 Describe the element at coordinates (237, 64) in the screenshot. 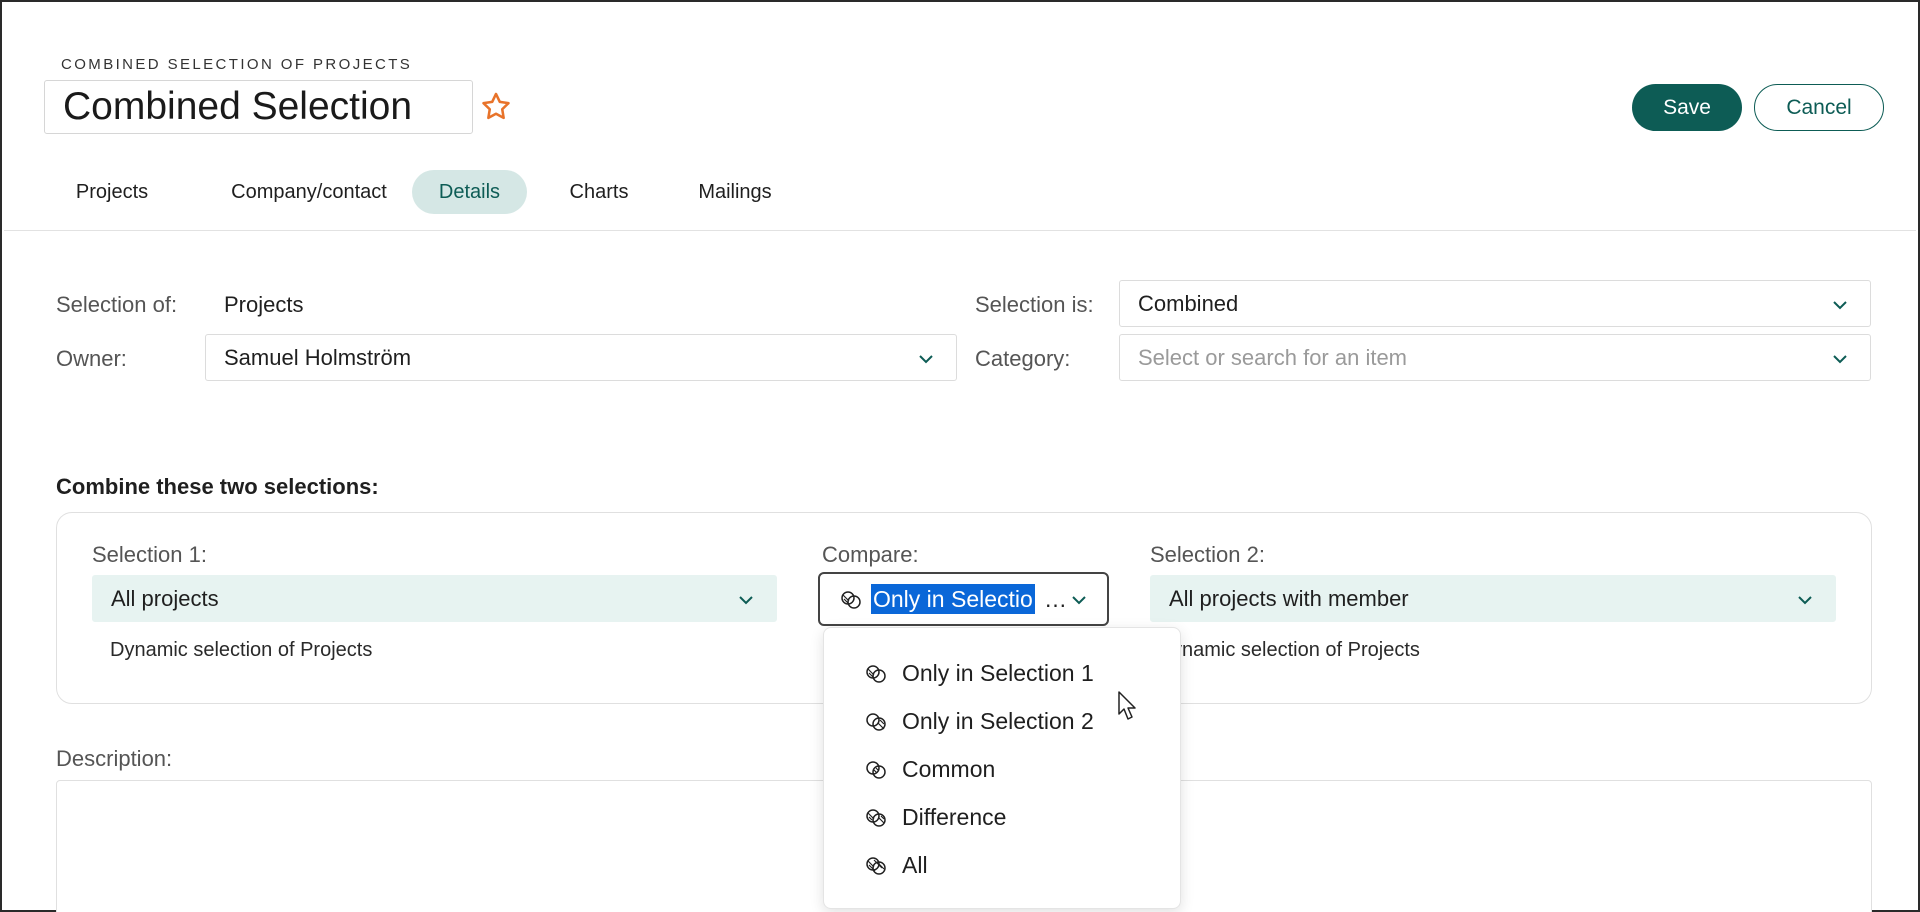

I see `page-eyebrow: COMBINED SELECTION OF PROJECTS` at that location.